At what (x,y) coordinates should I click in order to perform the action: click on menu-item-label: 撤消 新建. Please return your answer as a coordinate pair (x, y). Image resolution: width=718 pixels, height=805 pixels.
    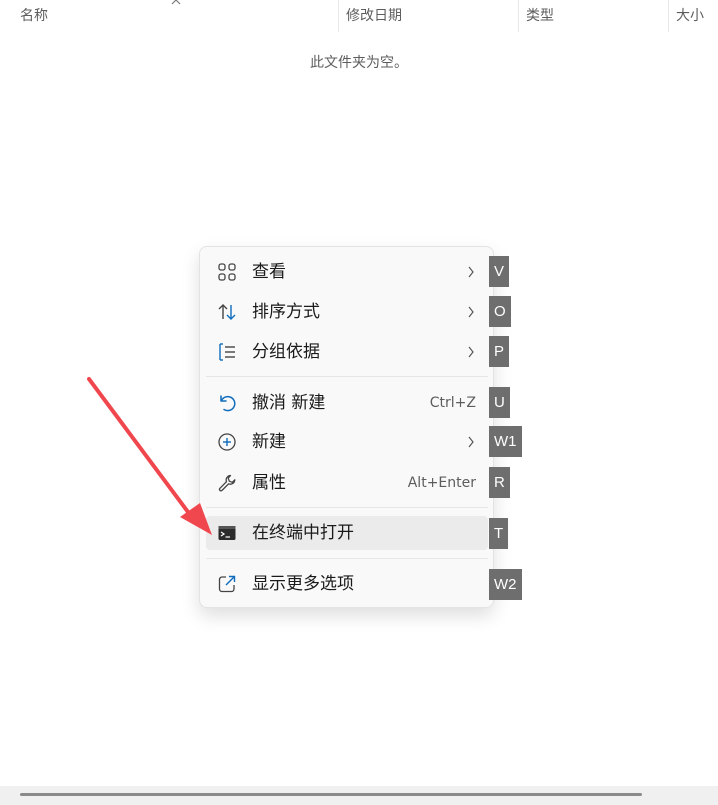
    Looking at the image, I should click on (289, 403).